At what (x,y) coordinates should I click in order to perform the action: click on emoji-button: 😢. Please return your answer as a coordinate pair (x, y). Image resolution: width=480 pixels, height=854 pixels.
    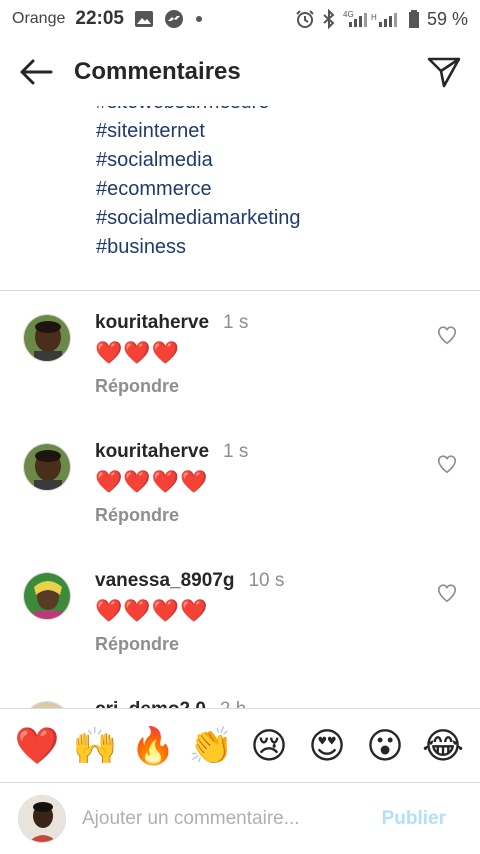
    Looking at the image, I should click on (269, 745).